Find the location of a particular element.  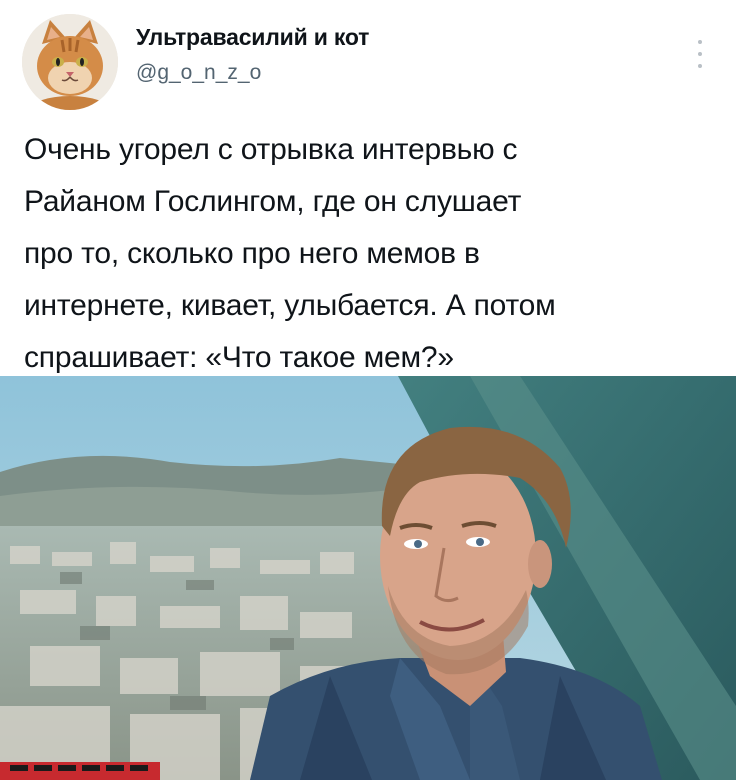

avatar is located at coordinates (70, 62).